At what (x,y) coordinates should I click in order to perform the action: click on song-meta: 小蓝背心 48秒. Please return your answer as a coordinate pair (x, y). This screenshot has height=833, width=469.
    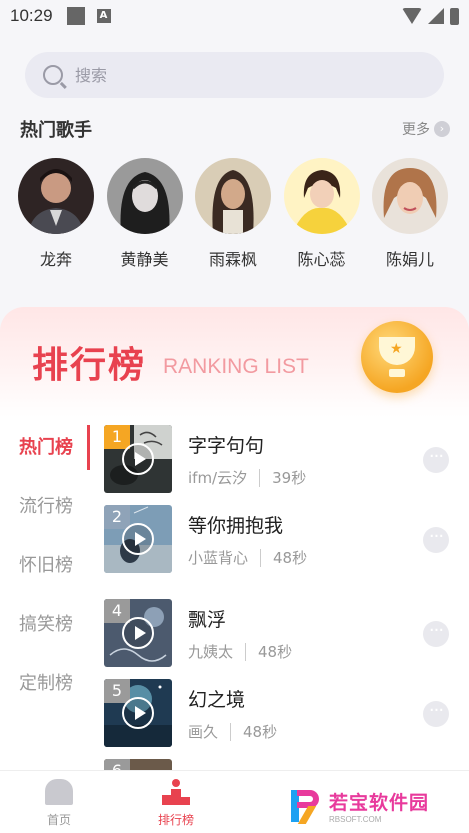
    Looking at the image, I should click on (247, 557).